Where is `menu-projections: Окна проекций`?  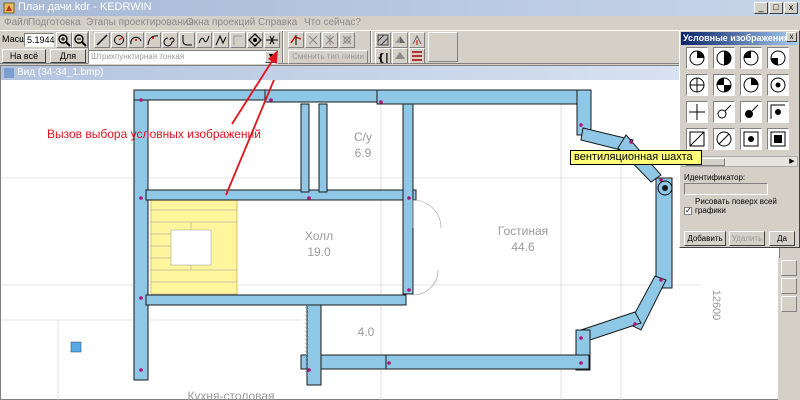
menu-projections: Окна проекций is located at coordinates (220, 22).